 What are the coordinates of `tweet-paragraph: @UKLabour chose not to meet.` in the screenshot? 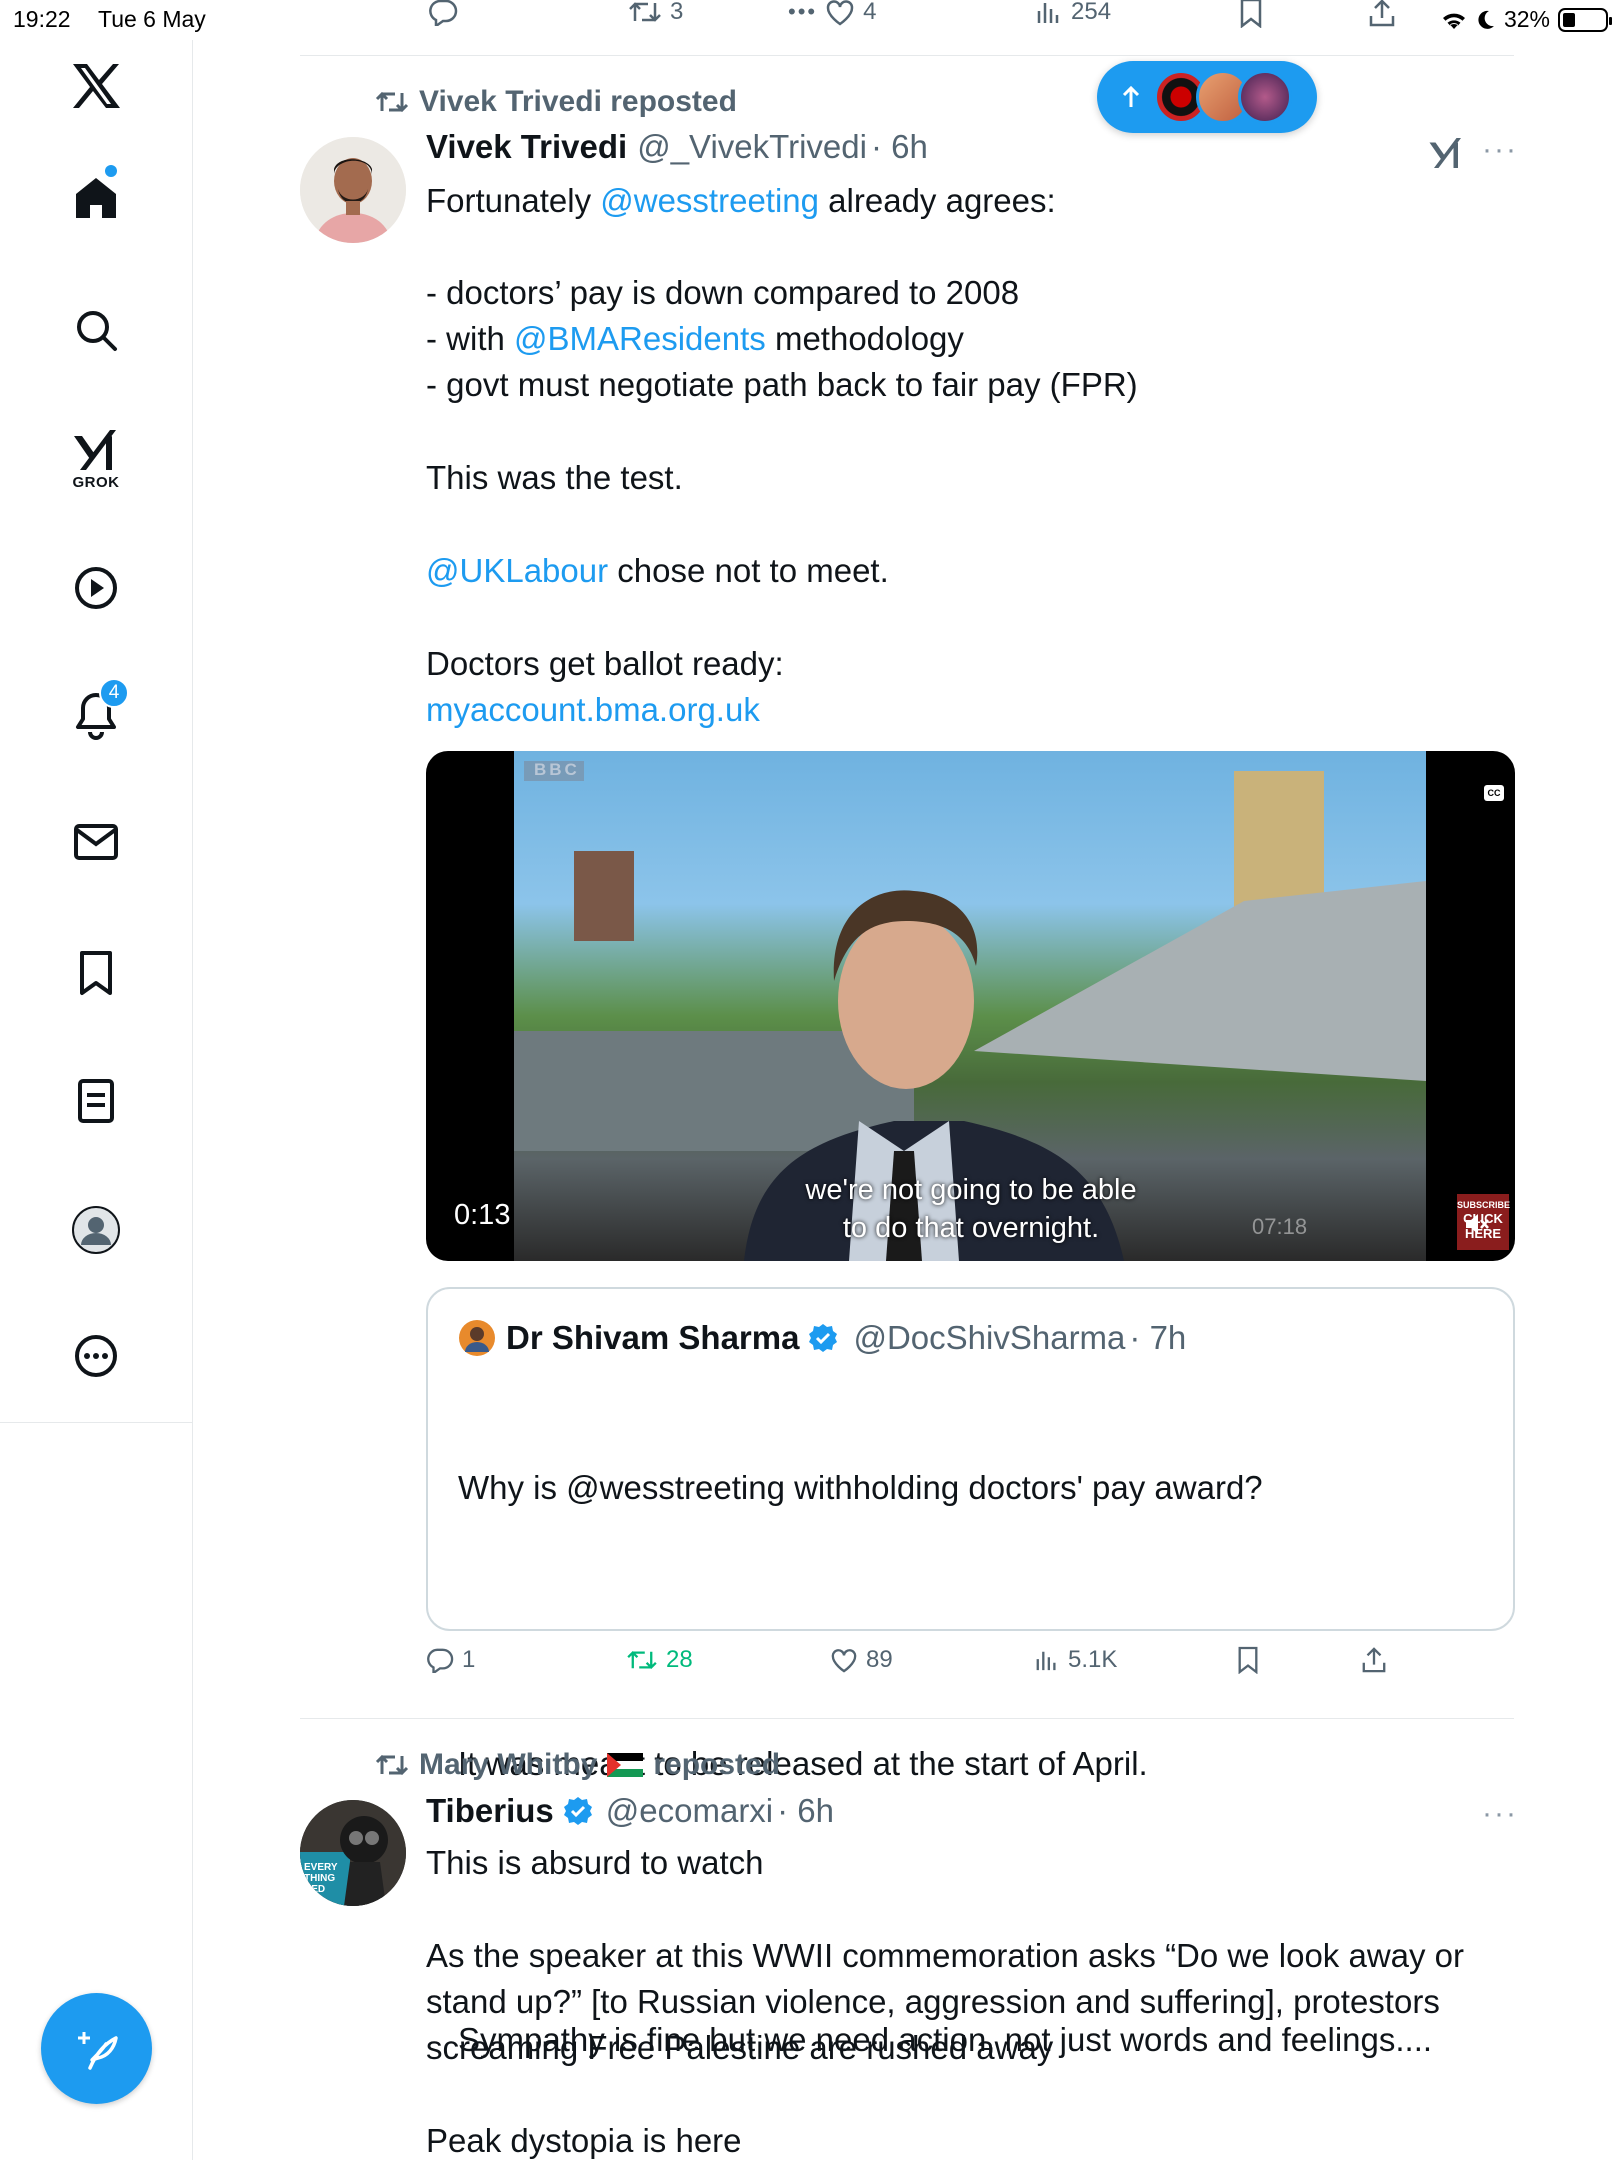 It's located at (657, 571).